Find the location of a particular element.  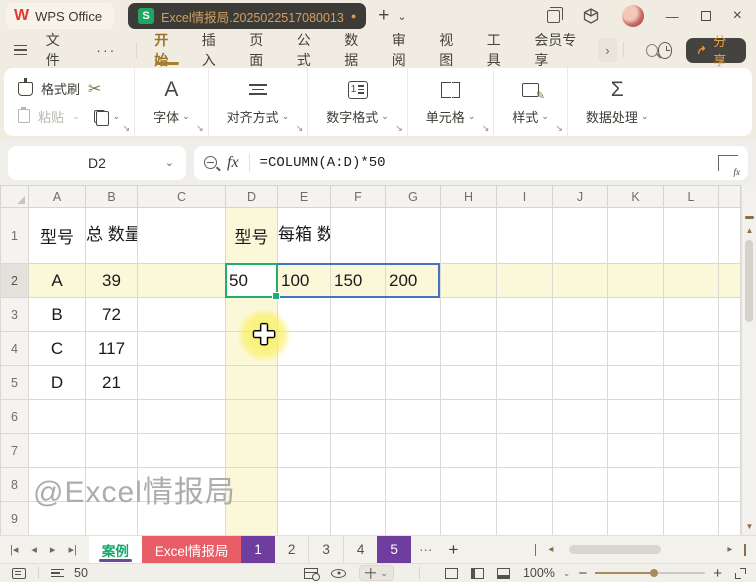

cell-G3 is located at coordinates (413, 314).